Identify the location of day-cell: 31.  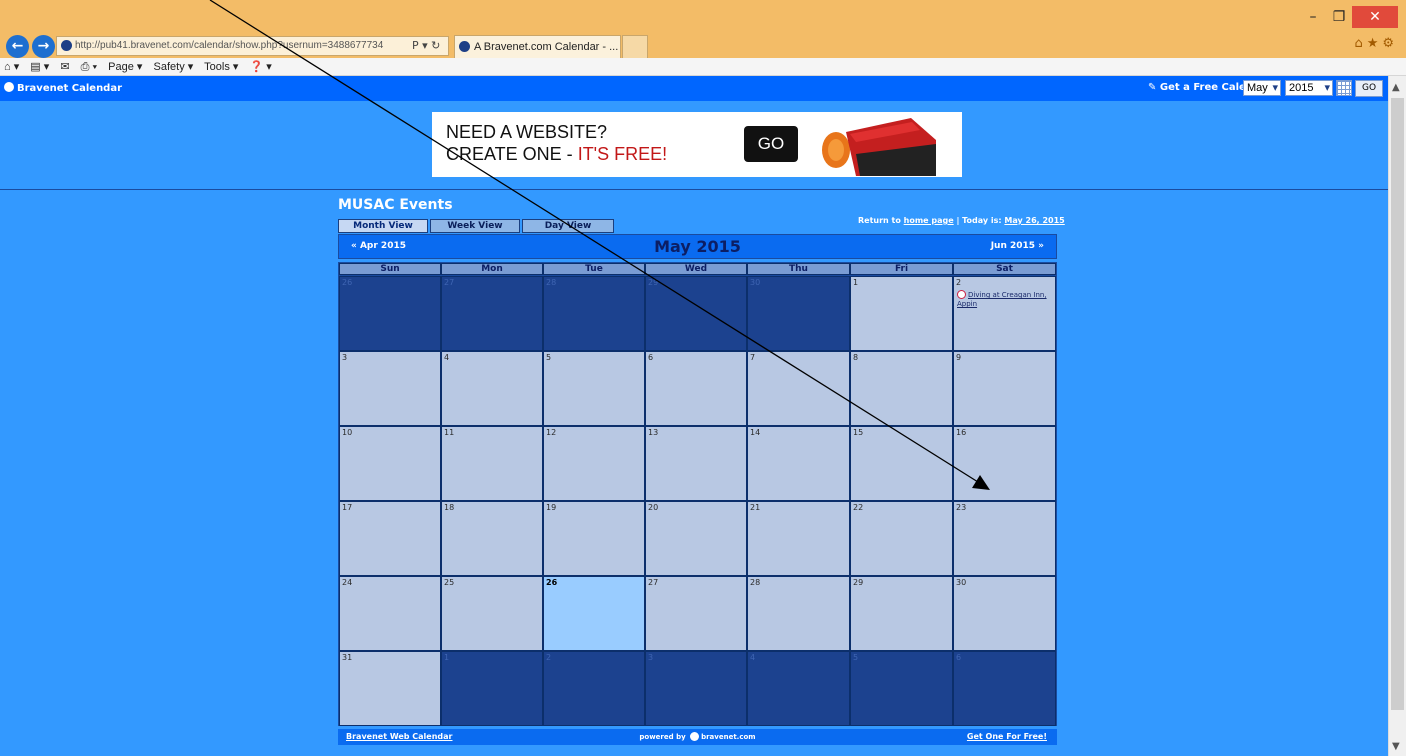
(390, 688).